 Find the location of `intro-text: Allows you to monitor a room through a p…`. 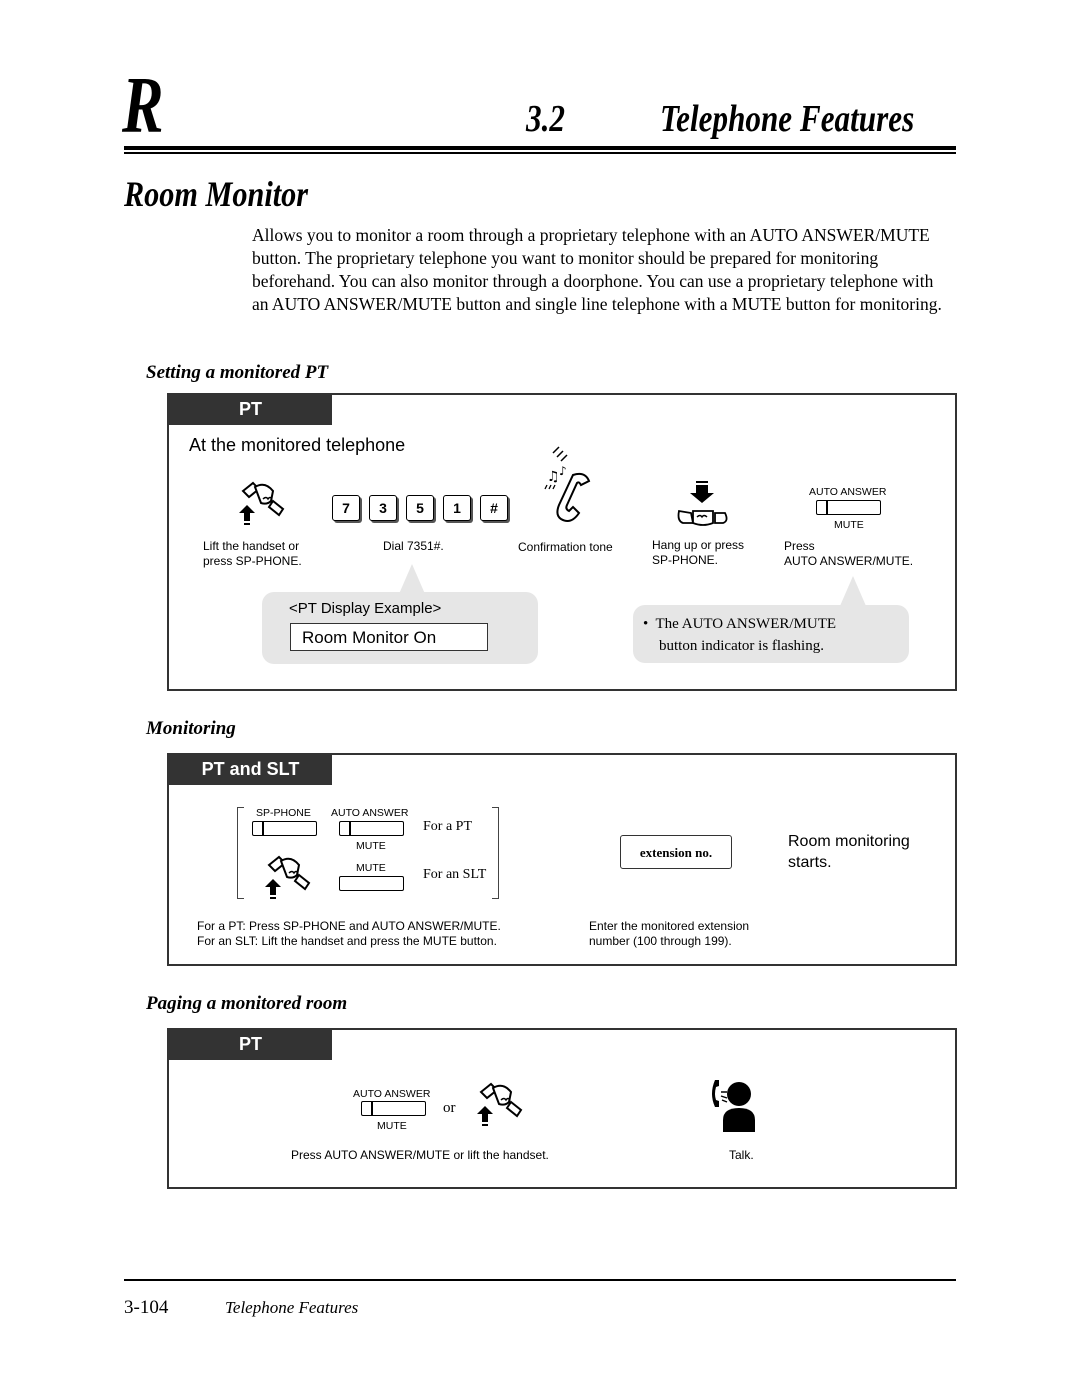

intro-text: Allows you to monitor a room through a p… is located at coordinates (597, 269).